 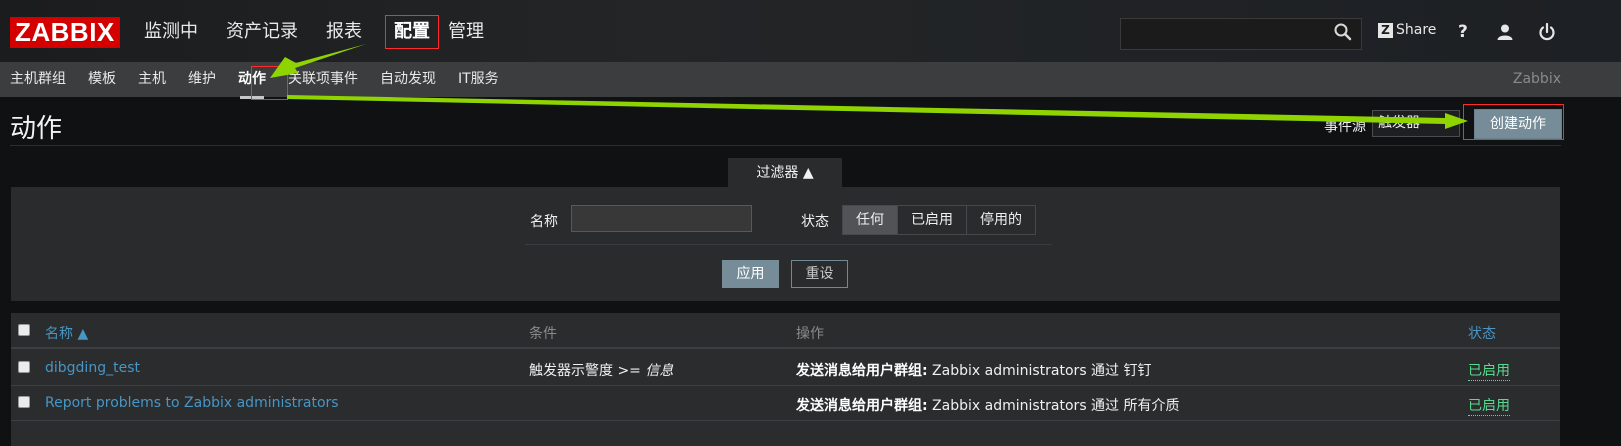 I want to click on status-any: 任何, so click(x=870, y=220).